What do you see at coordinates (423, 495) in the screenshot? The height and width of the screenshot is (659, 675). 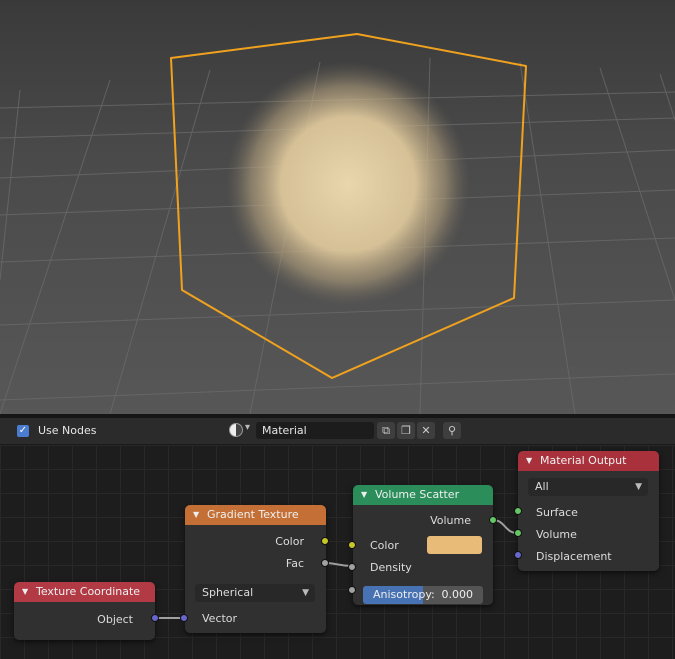 I see `node-title: Volume Scatter` at bounding box center [423, 495].